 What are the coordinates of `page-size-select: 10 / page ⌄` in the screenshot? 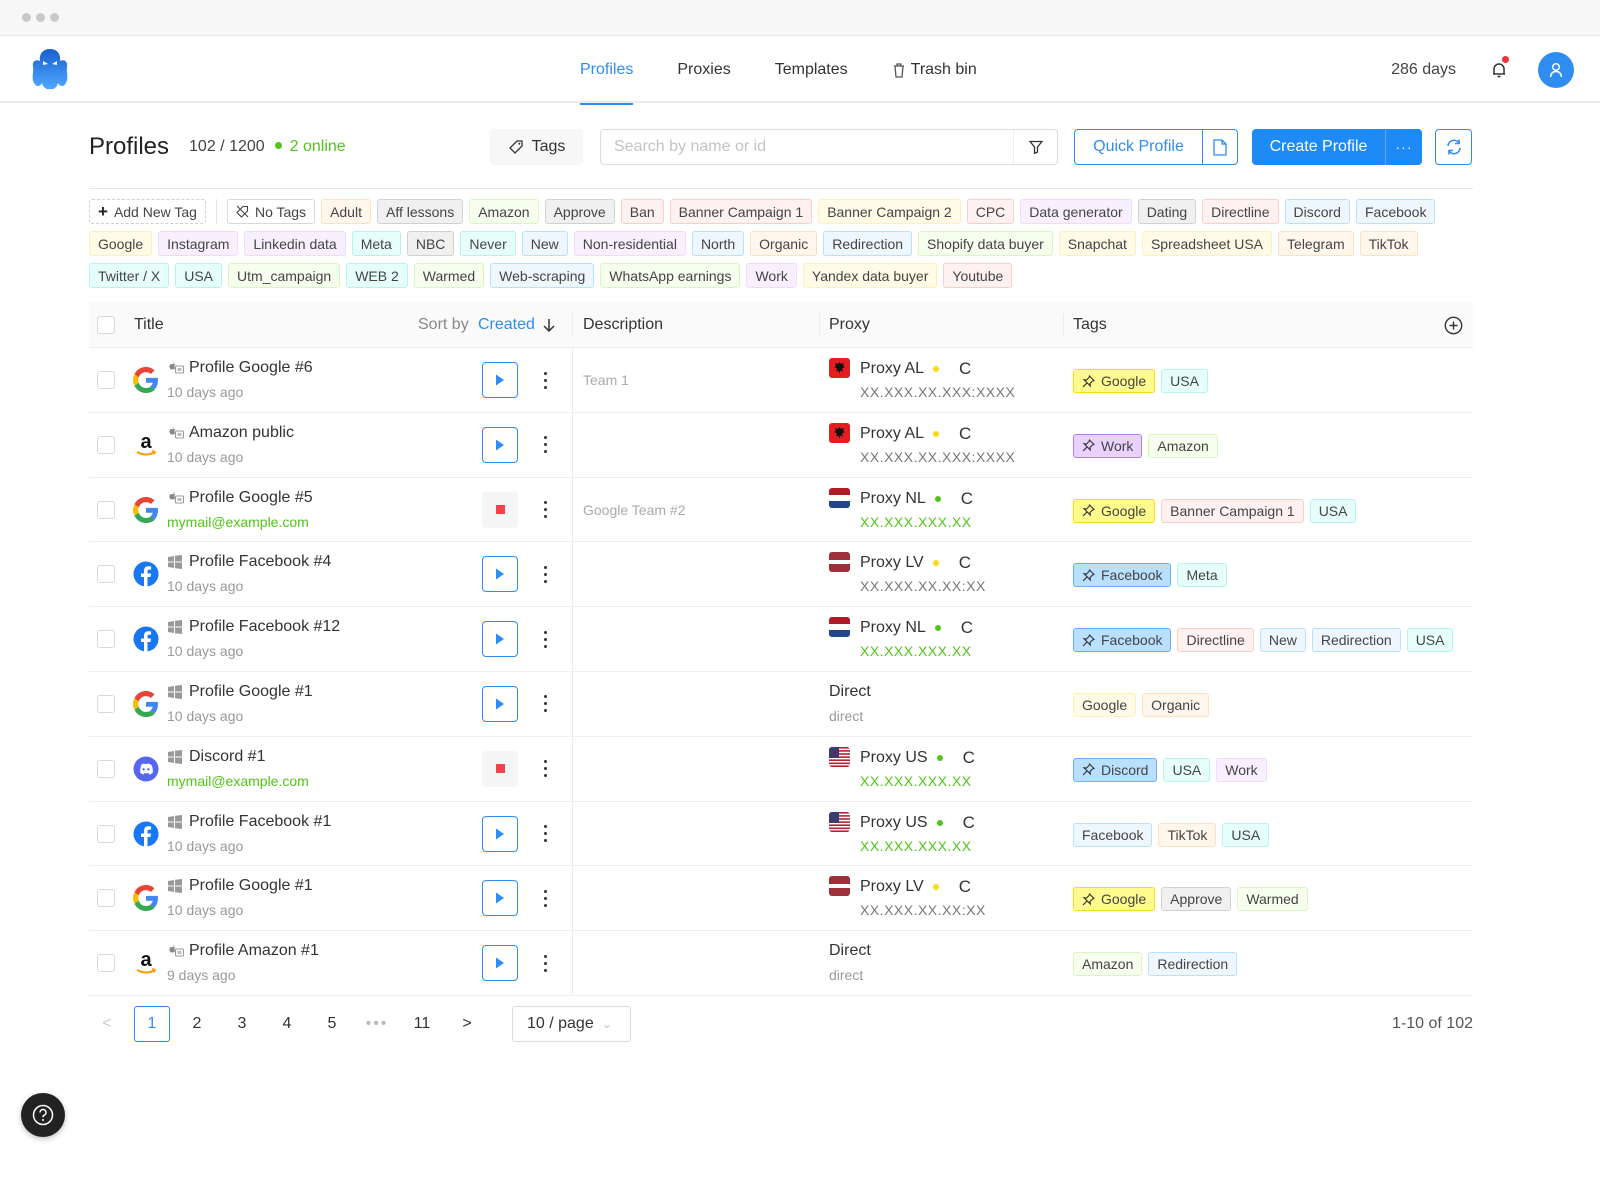 It's located at (571, 1024).